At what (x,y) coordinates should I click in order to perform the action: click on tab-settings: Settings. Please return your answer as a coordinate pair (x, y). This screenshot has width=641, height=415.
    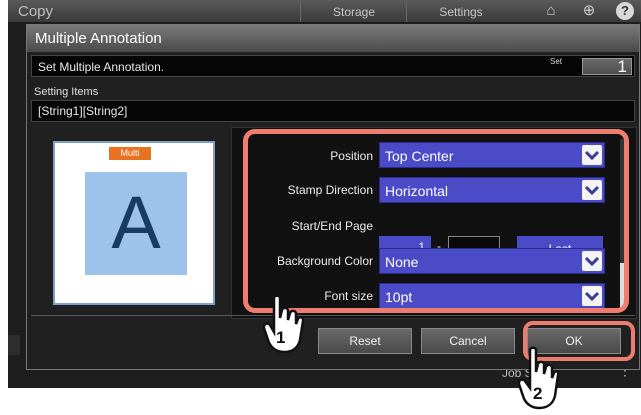
    Looking at the image, I should click on (460, 12).